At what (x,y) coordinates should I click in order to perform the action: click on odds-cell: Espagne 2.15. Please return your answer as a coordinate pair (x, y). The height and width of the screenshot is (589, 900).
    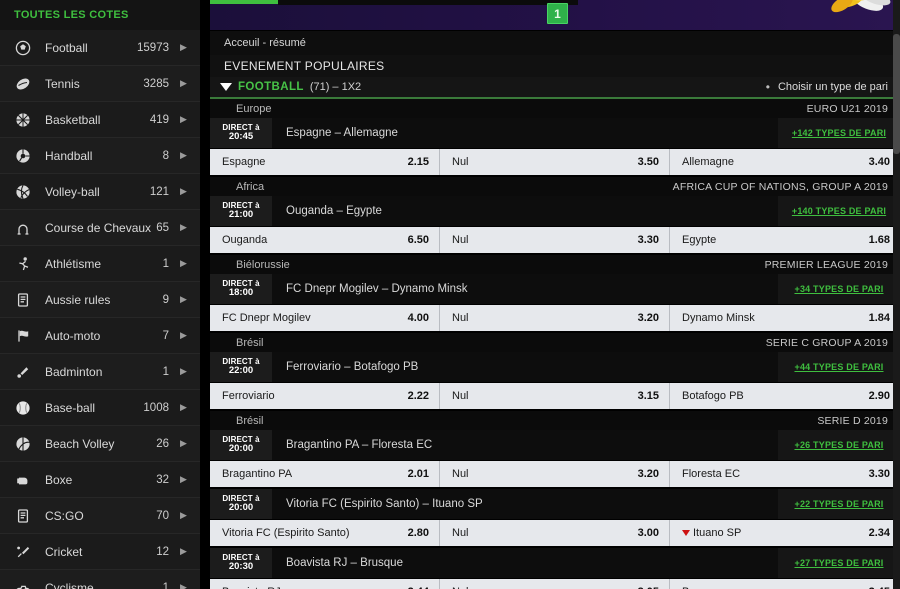
    Looking at the image, I should click on (325, 162).